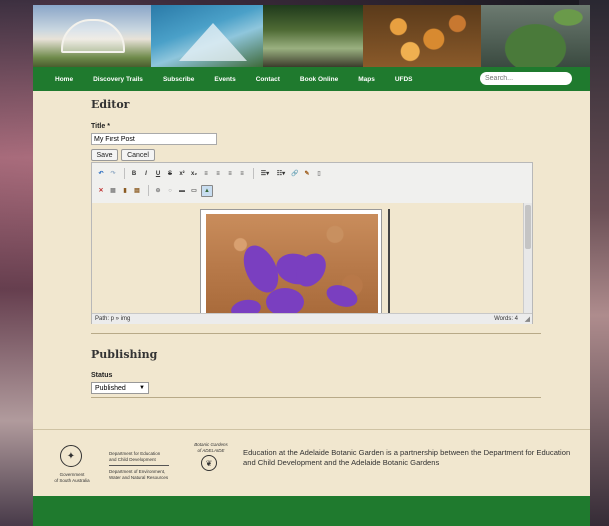 This screenshot has height=526, width=609. Describe the element at coordinates (224, 79) in the screenshot. I see `nav-item-events: Events` at that location.